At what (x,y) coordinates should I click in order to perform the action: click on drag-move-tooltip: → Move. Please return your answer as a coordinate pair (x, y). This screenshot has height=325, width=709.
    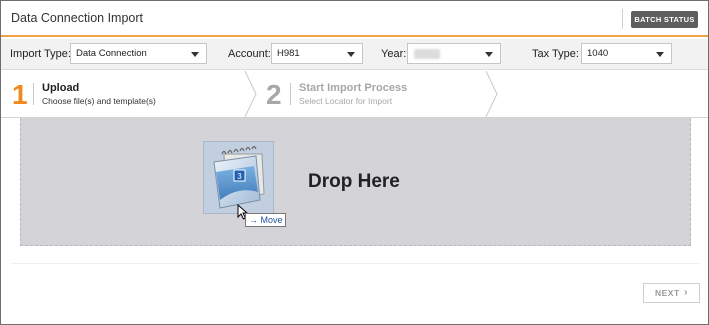
    Looking at the image, I should click on (265, 220).